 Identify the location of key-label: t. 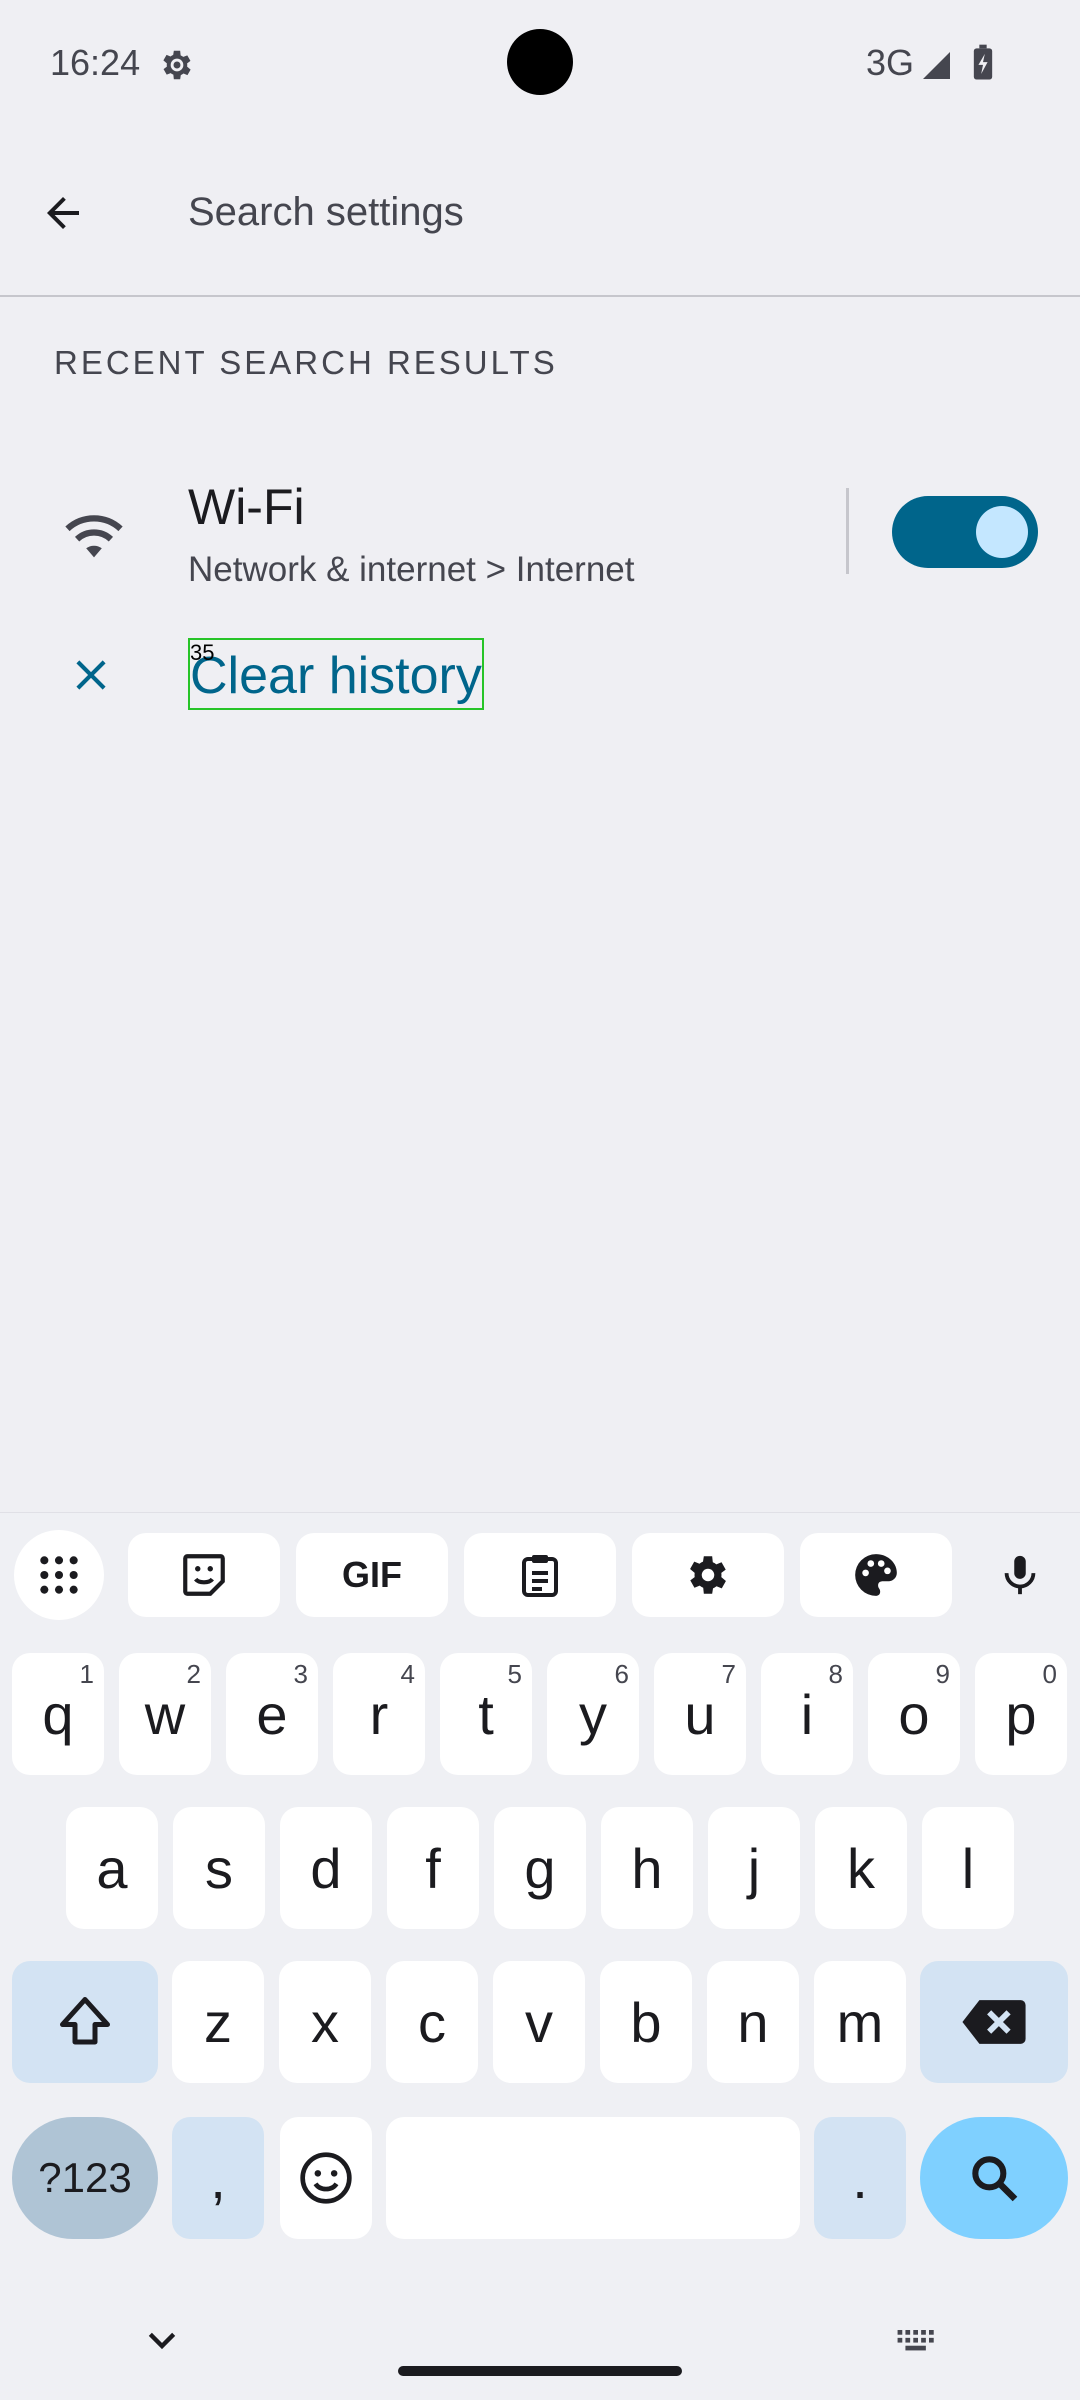
(486, 1714).